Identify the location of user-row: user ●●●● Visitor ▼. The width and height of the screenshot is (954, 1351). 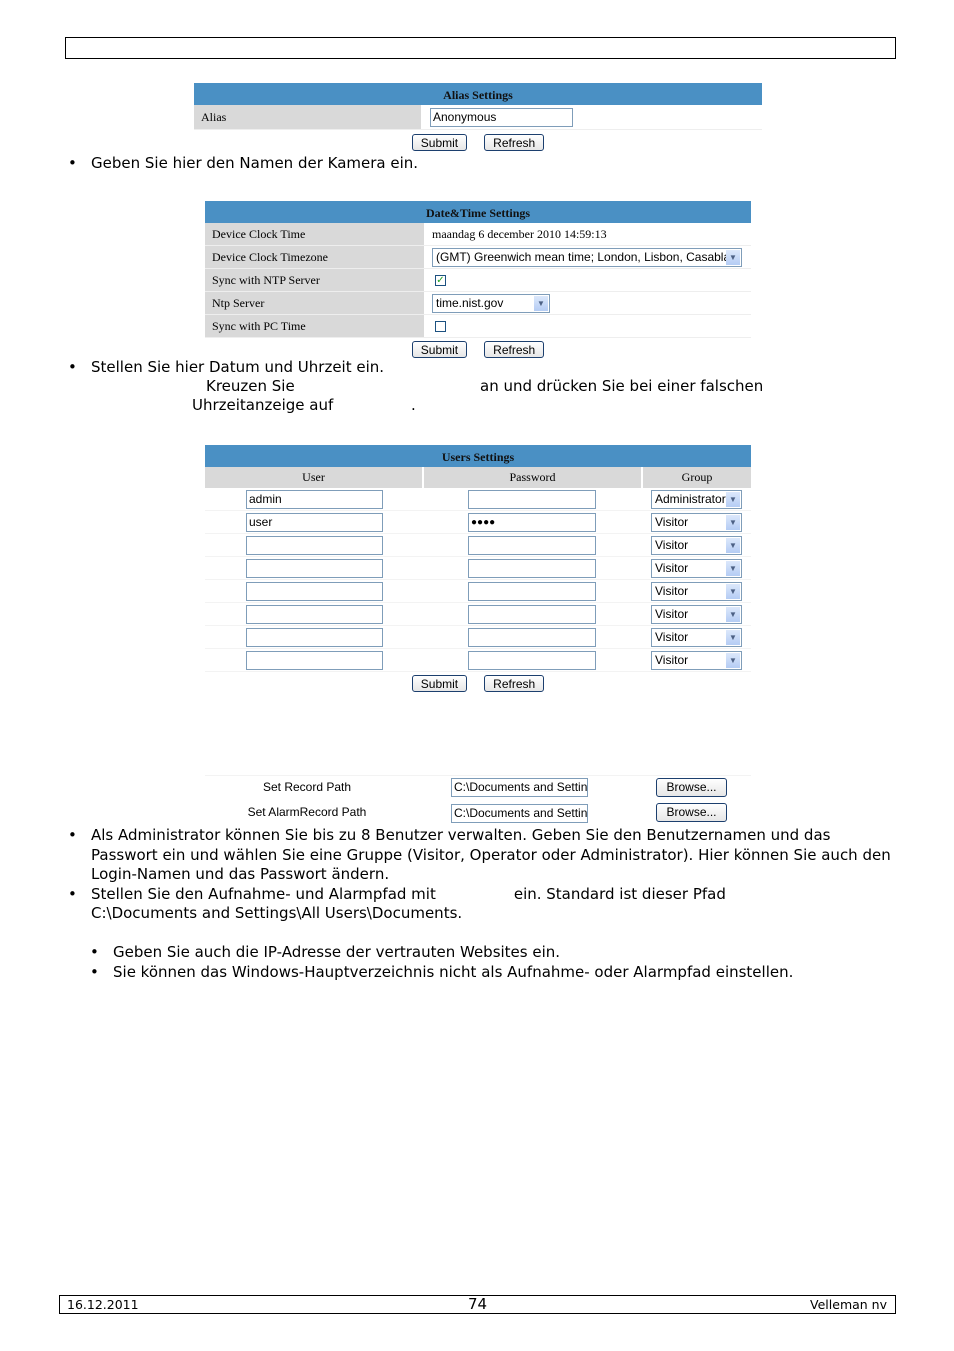
(478, 522).